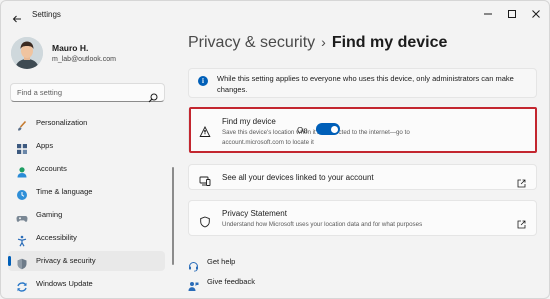  I want to click on avatar, so click(27, 53).